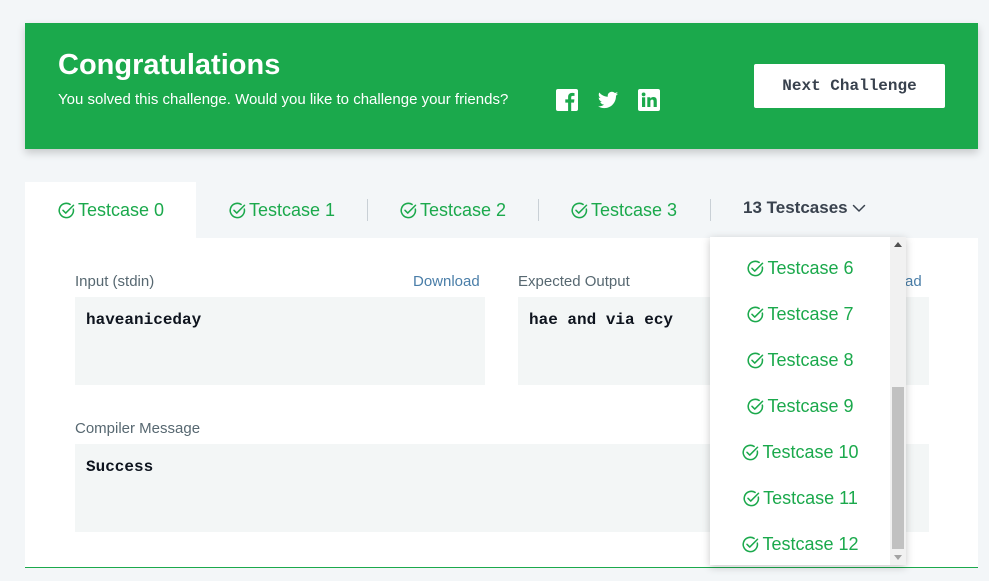  I want to click on twitter-icon, so click(608, 100).